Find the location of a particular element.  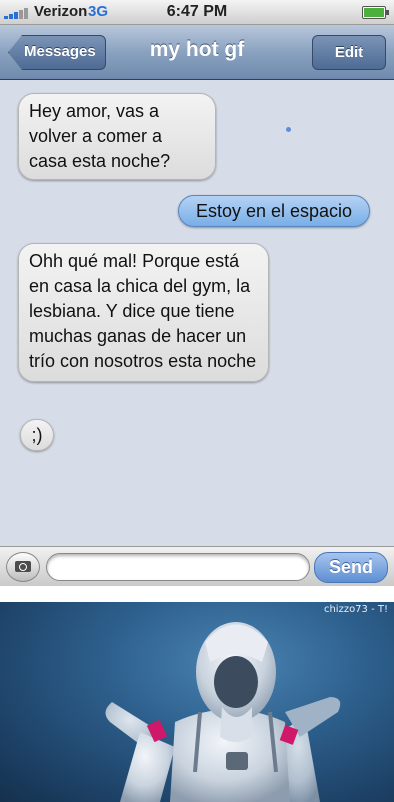

photo-credit: chizzo73 - T! is located at coordinates (355, 609).